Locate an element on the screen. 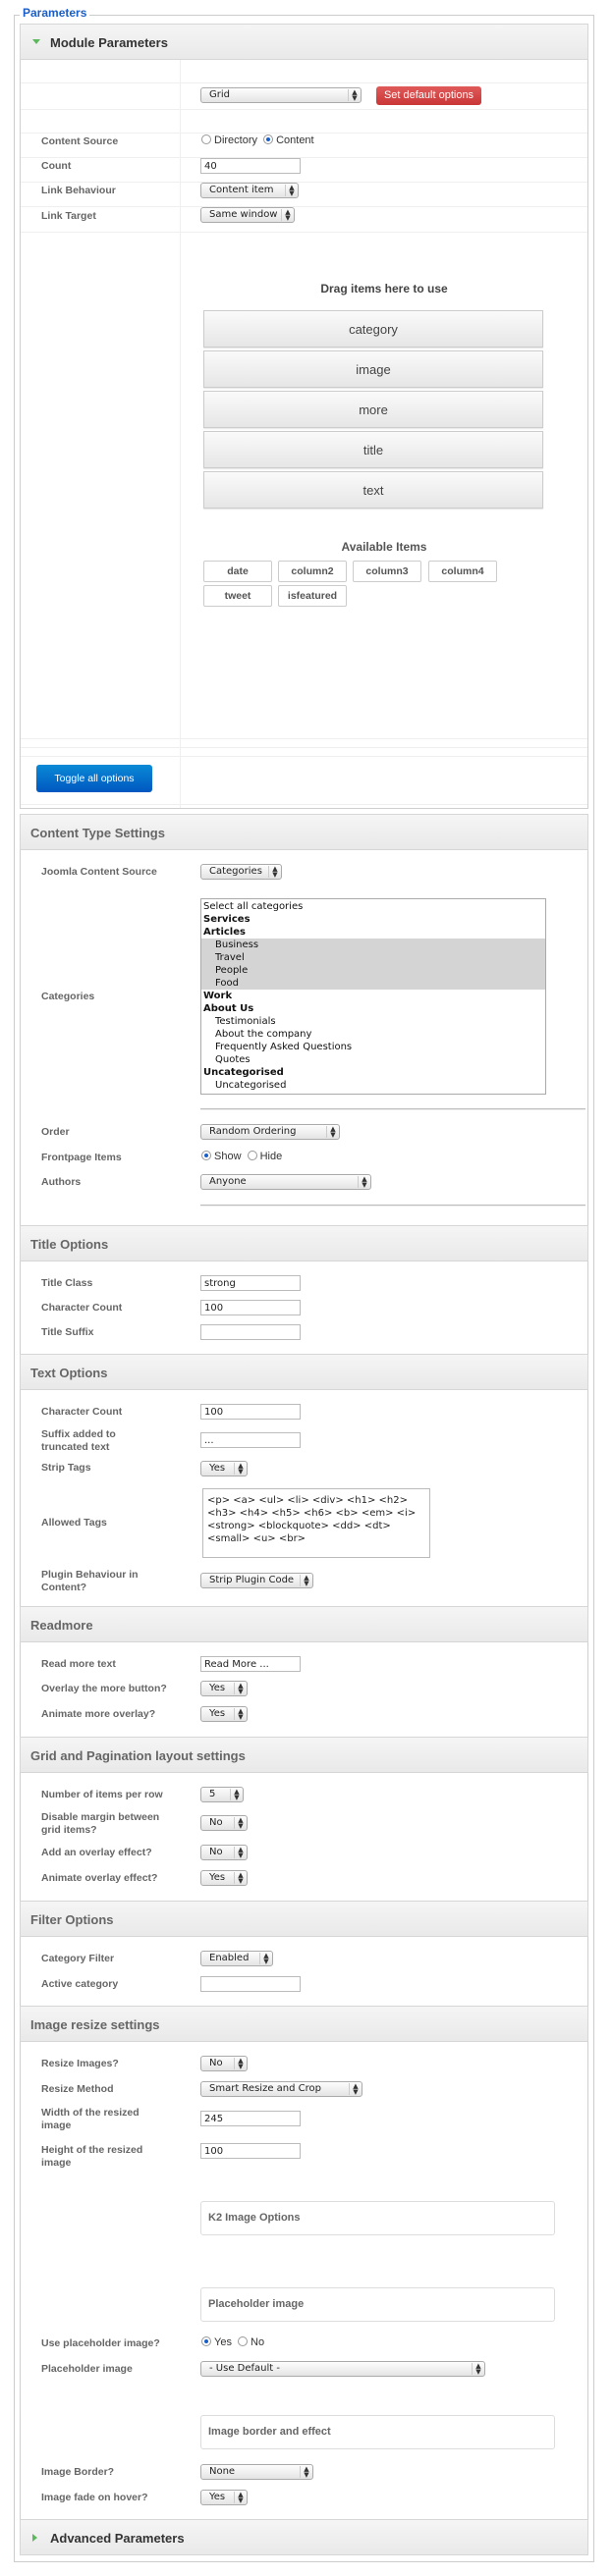  available-item-tweet: tweet is located at coordinates (237, 596).